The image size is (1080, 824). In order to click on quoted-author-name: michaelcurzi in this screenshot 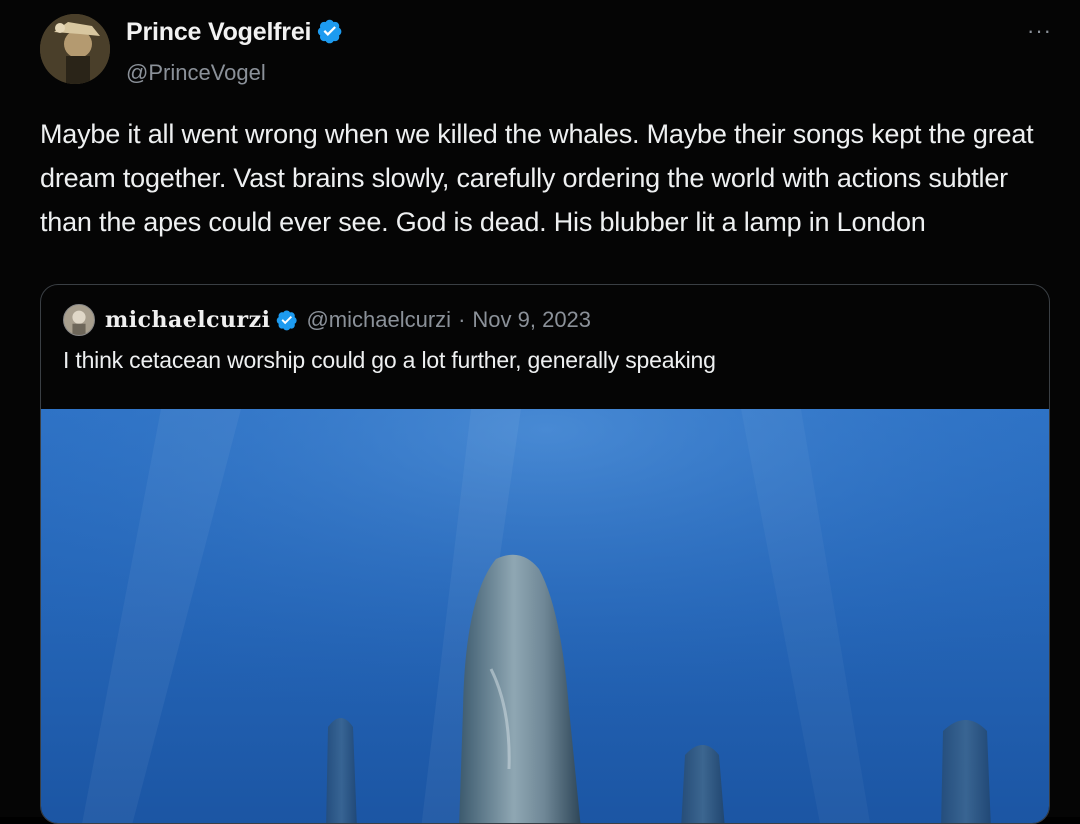, I will do `click(187, 320)`.